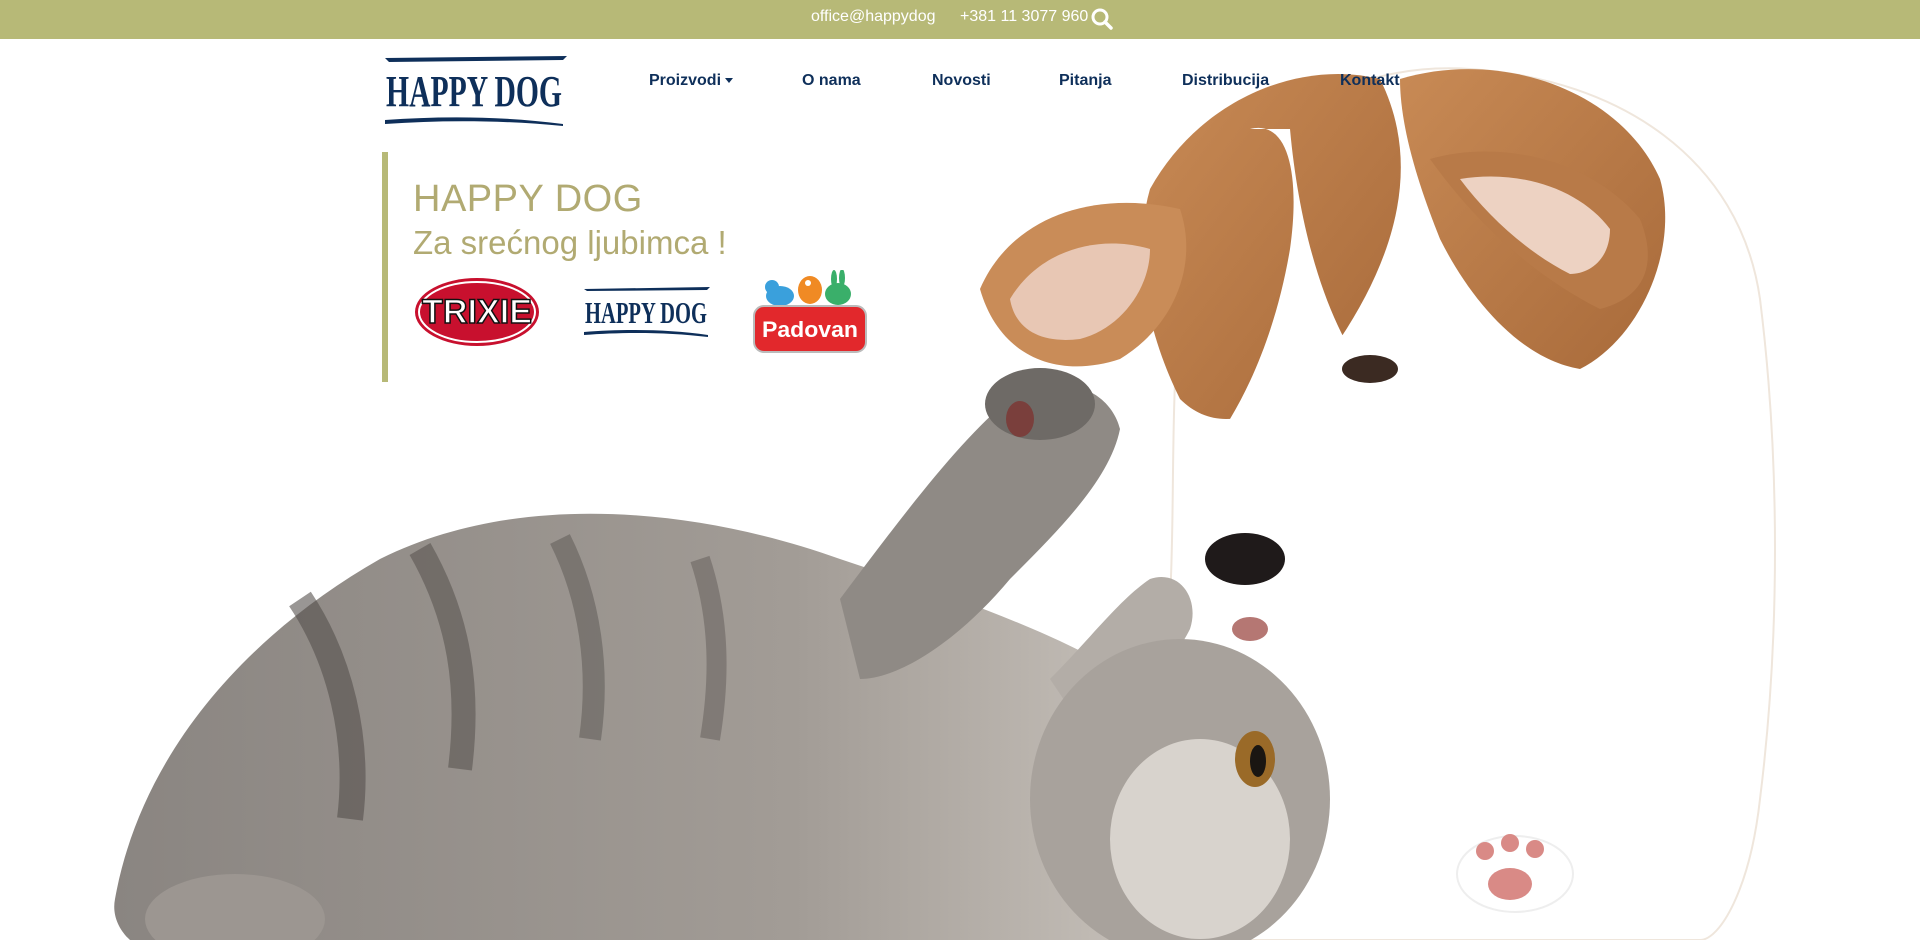 The image size is (1920, 940). I want to click on nav-proizvodi: Proizvodi, so click(691, 81).